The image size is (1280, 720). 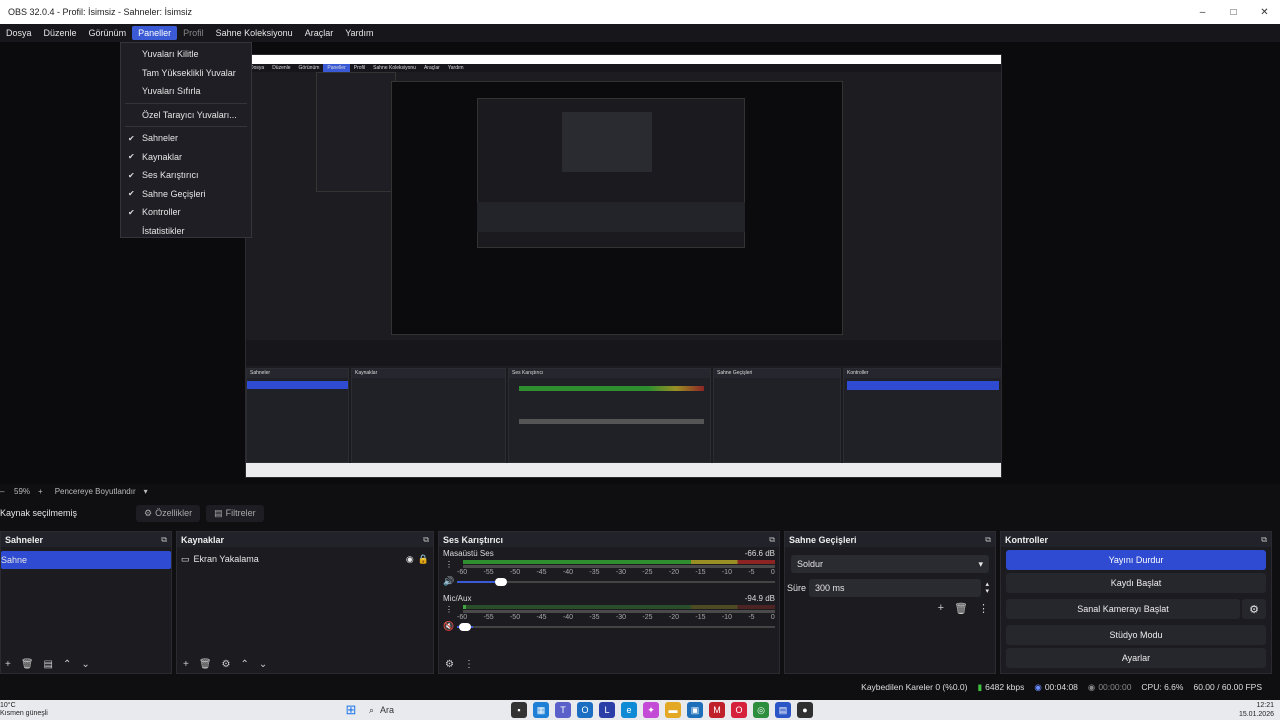 I want to click on maximize-button: □, so click(x=1233, y=12).